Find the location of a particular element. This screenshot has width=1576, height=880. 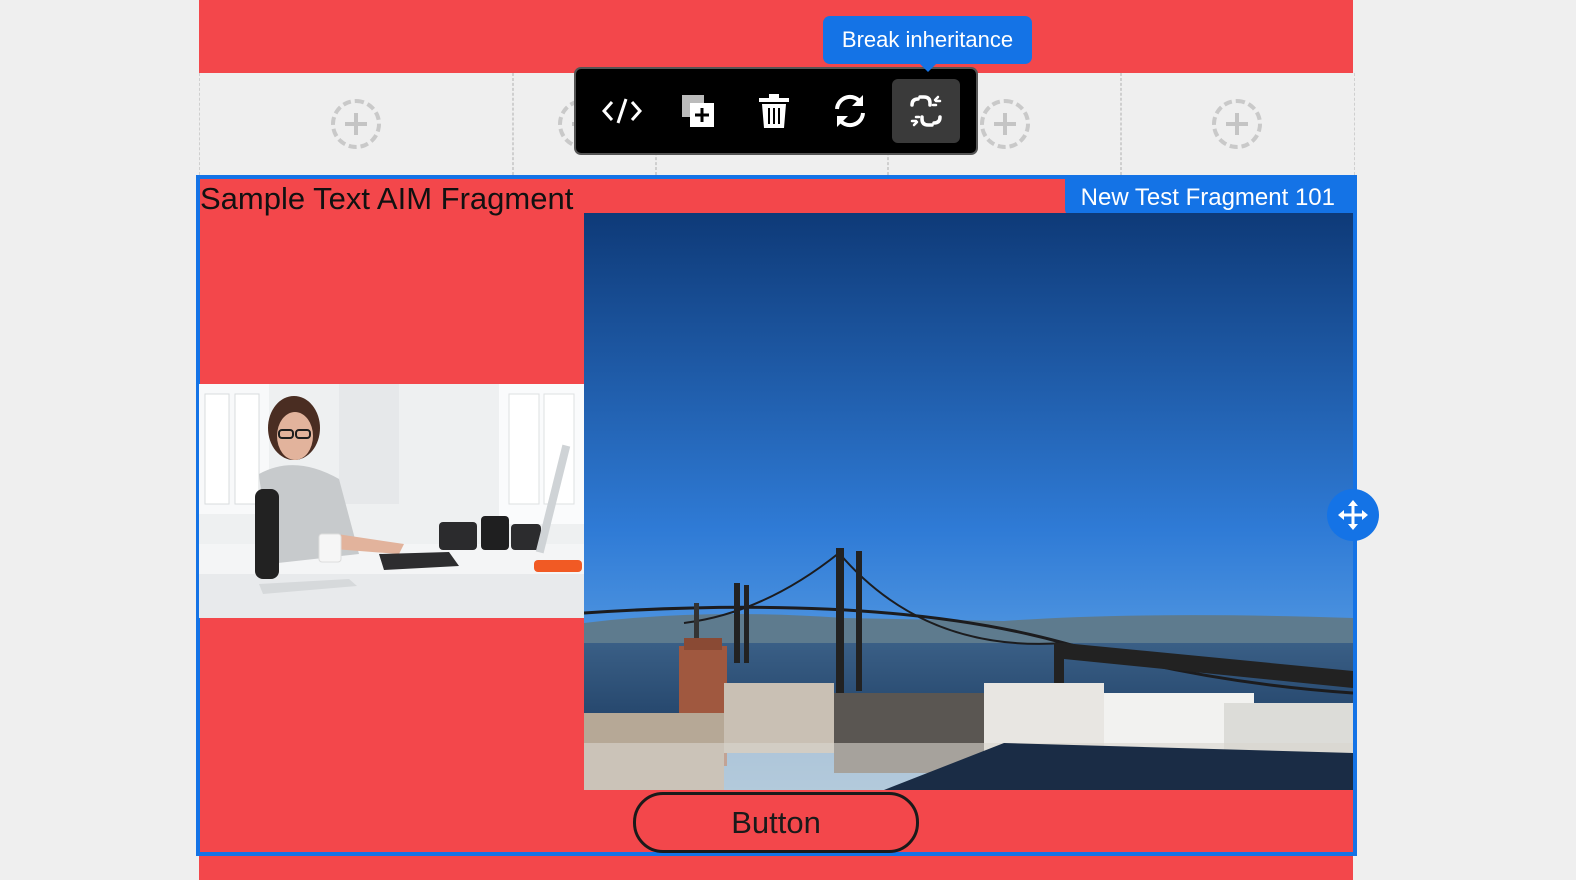

delete-button is located at coordinates (774, 111).